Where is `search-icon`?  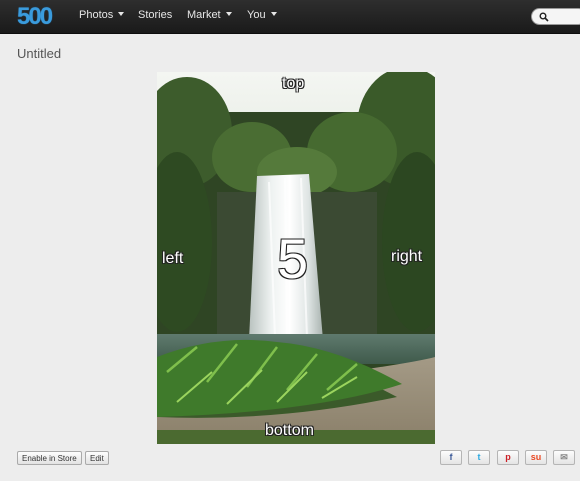 search-icon is located at coordinates (544, 17).